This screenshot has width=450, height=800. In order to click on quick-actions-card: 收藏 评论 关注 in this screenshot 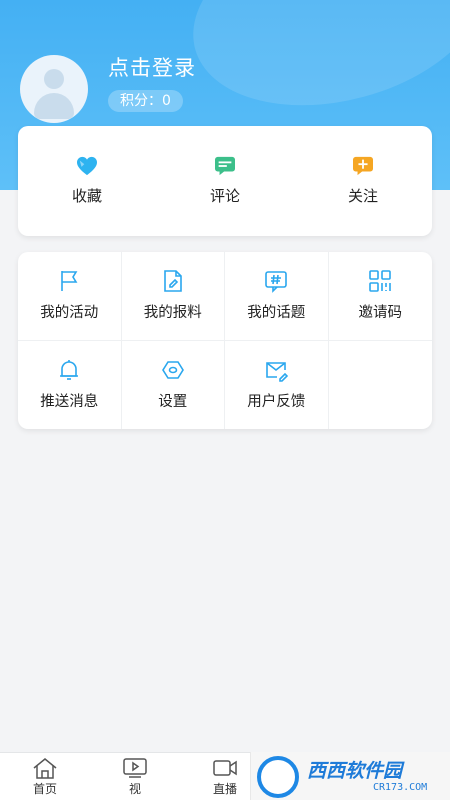, I will do `click(225, 181)`.